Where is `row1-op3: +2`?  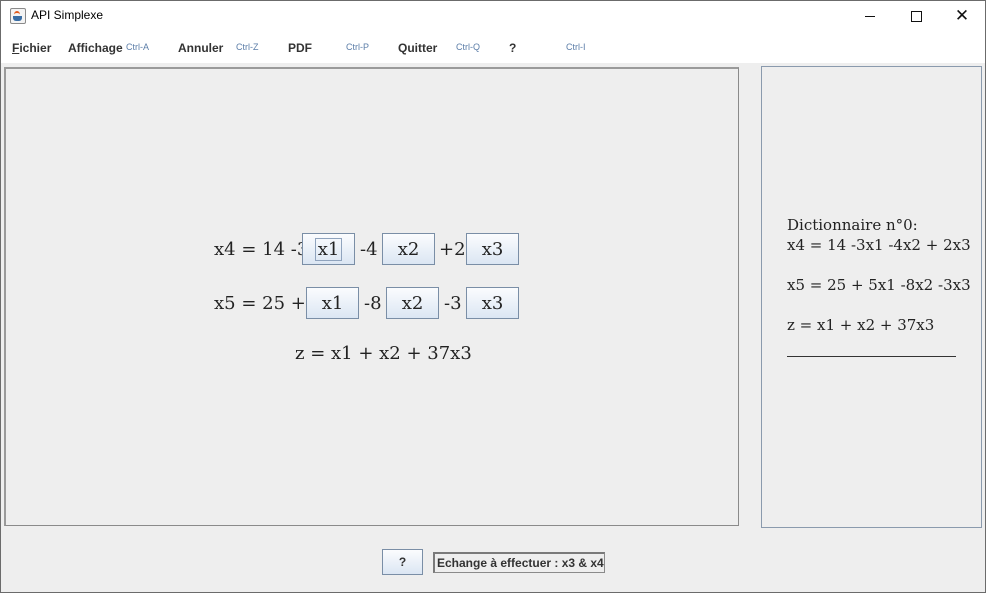 row1-op3: +2 is located at coordinates (452, 249).